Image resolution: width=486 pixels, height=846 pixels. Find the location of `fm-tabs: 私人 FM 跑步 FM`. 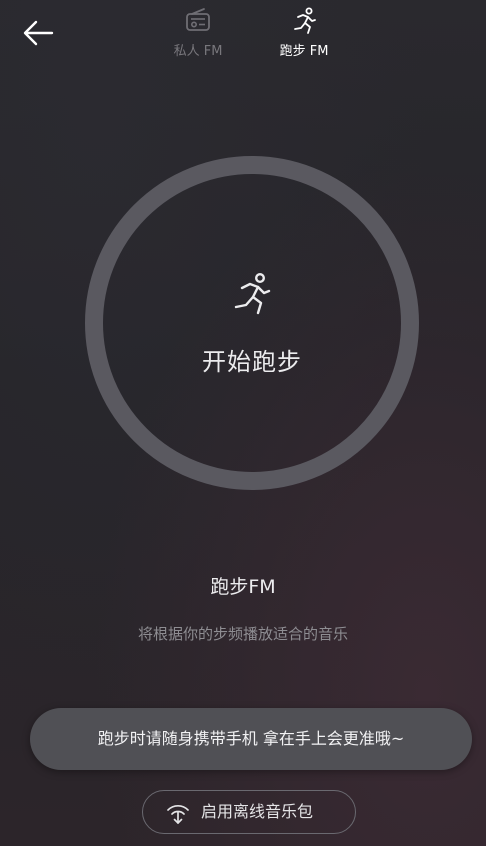

fm-tabs: 私人 FM 跑步 FM is located at coordinates (255, 36).